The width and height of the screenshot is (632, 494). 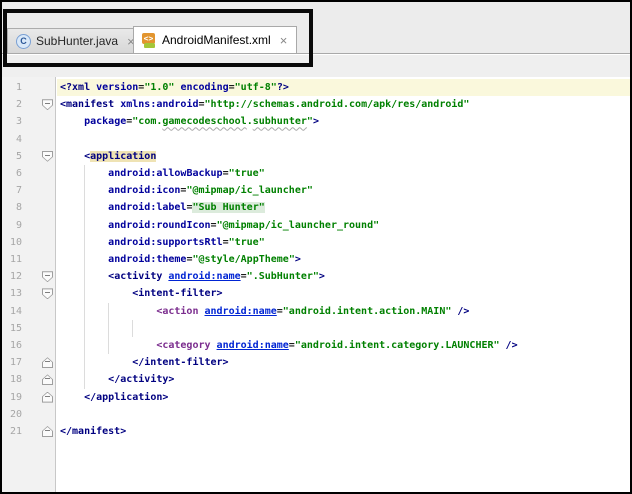 I want to click on code-text: android:label="Sub Hunter", so click(x=186, y=208).